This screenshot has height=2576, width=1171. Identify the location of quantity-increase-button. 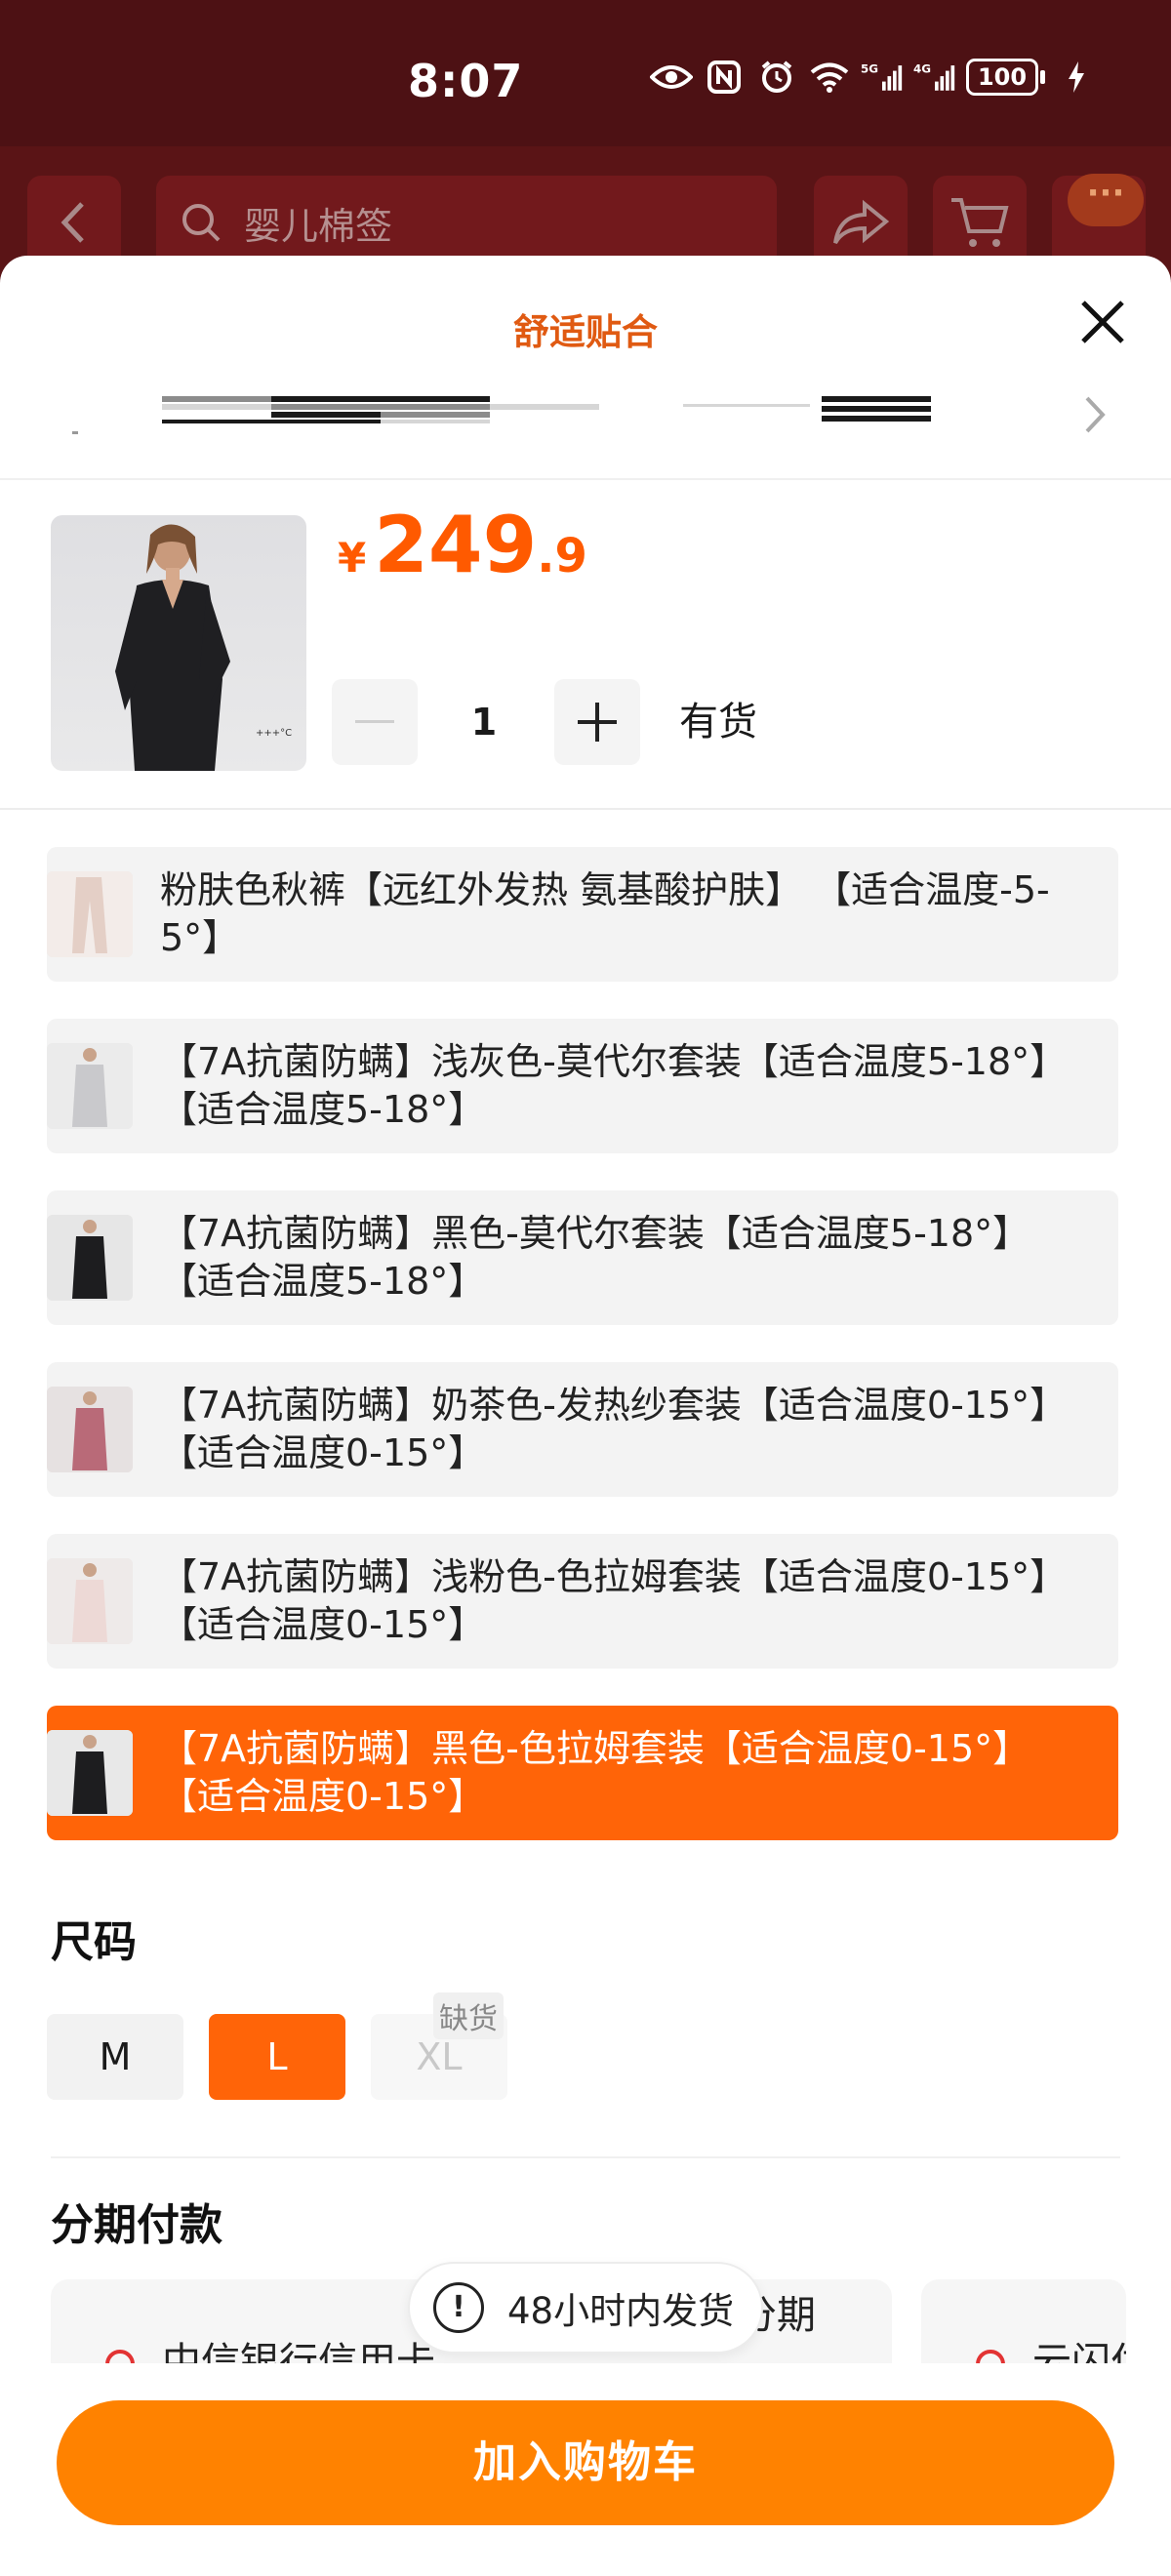
(597, 722).